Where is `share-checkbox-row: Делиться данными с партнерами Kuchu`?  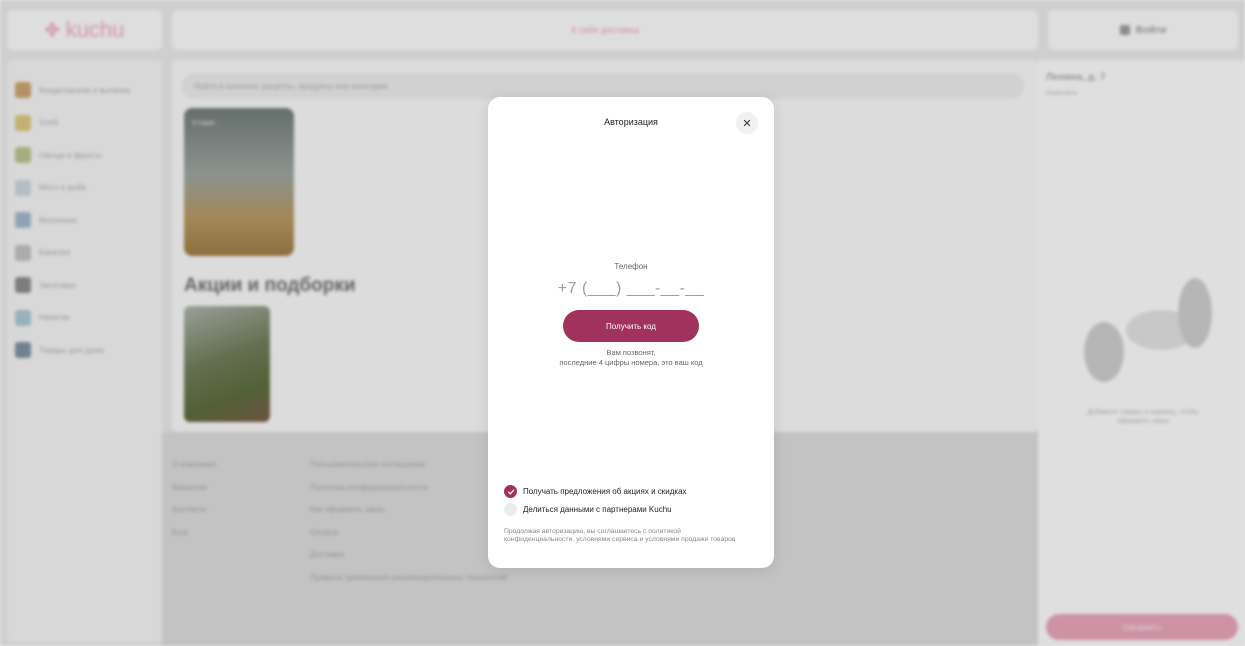 share-checkbox-row: Делиться данными с партнерами Kuchu is located at coordinates (588, 509).